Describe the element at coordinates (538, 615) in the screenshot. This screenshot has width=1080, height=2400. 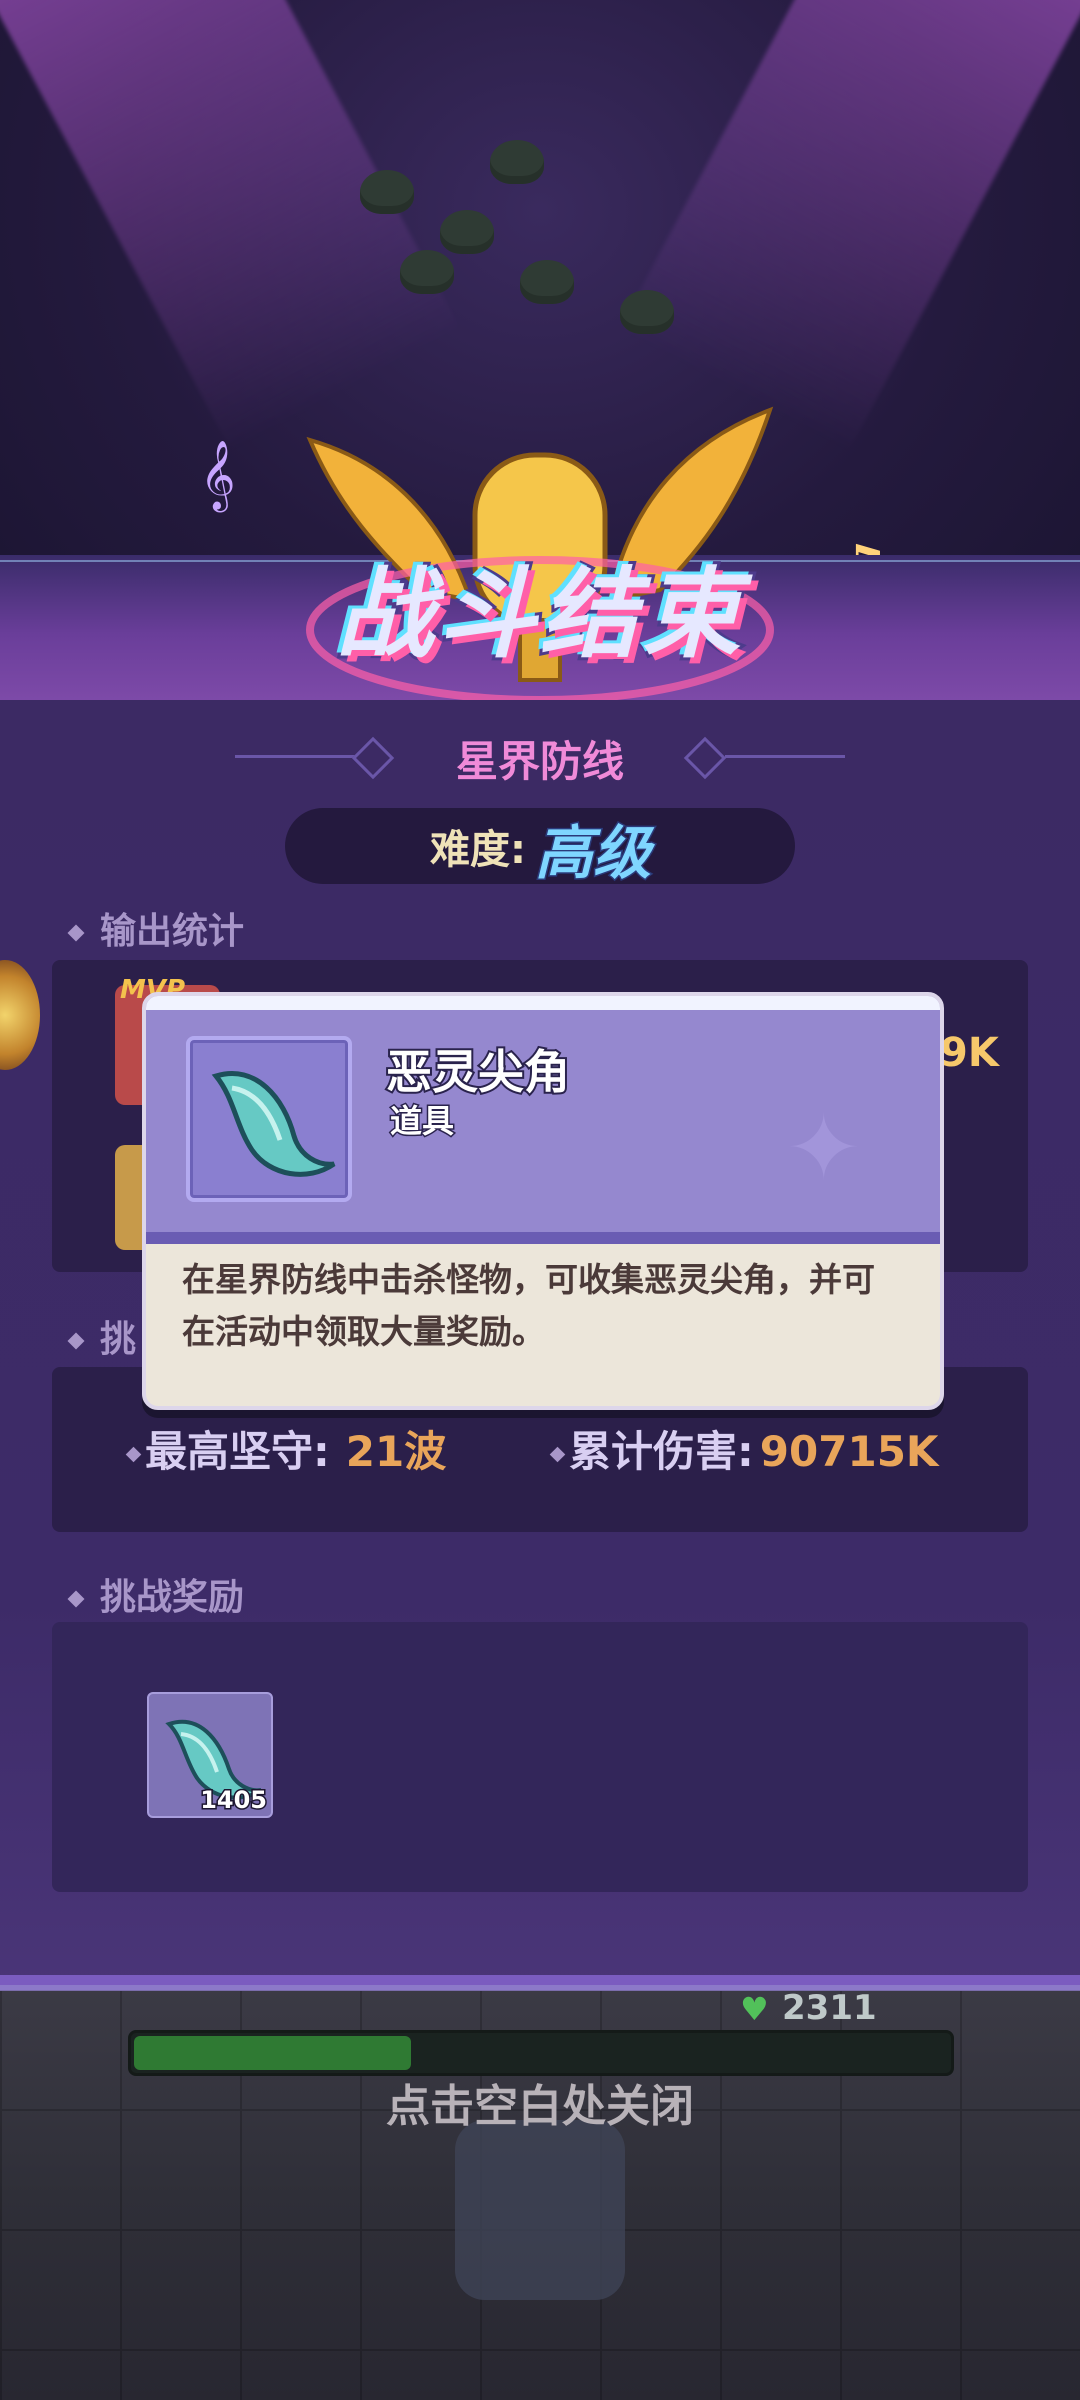
I see `battle-end-title: 战斗结束` at that location.